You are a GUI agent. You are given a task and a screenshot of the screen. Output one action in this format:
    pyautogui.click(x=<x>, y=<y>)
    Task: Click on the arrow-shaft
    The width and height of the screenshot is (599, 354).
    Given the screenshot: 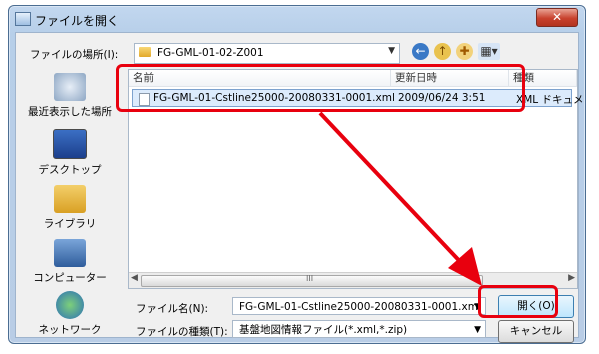 What is the action you would take?
    pyautogui.click(x=394, y=191)
    